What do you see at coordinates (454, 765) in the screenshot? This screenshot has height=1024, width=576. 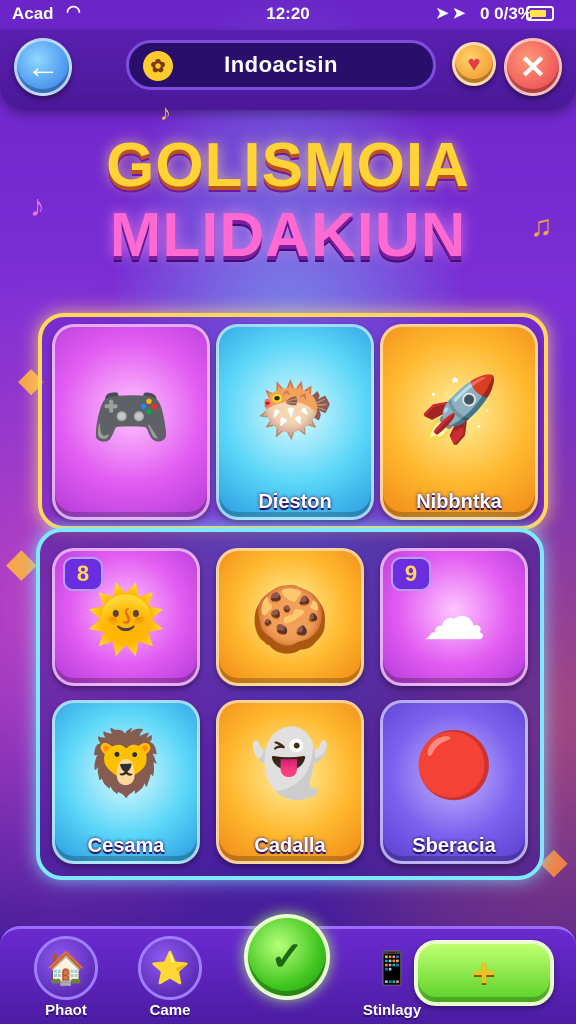 I see `ball-icon: 🔴` at bounding box center [454, 765].